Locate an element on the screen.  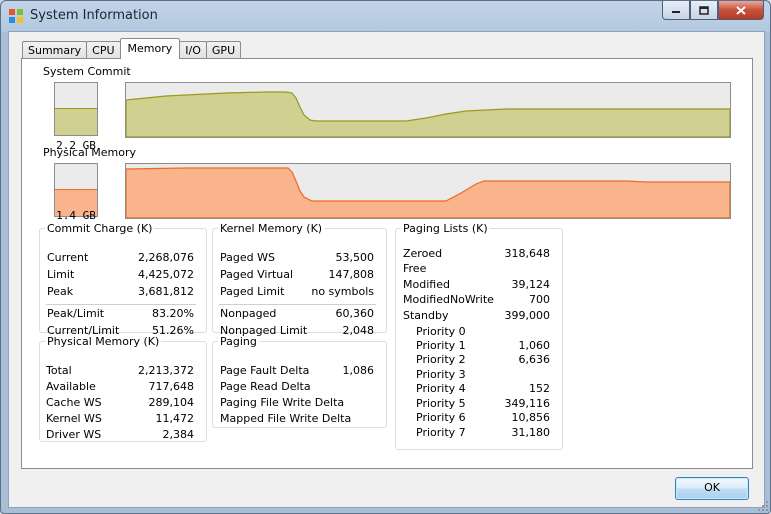
pm-total-row: Total 2,213,372 is located at coordinates (123, 371).